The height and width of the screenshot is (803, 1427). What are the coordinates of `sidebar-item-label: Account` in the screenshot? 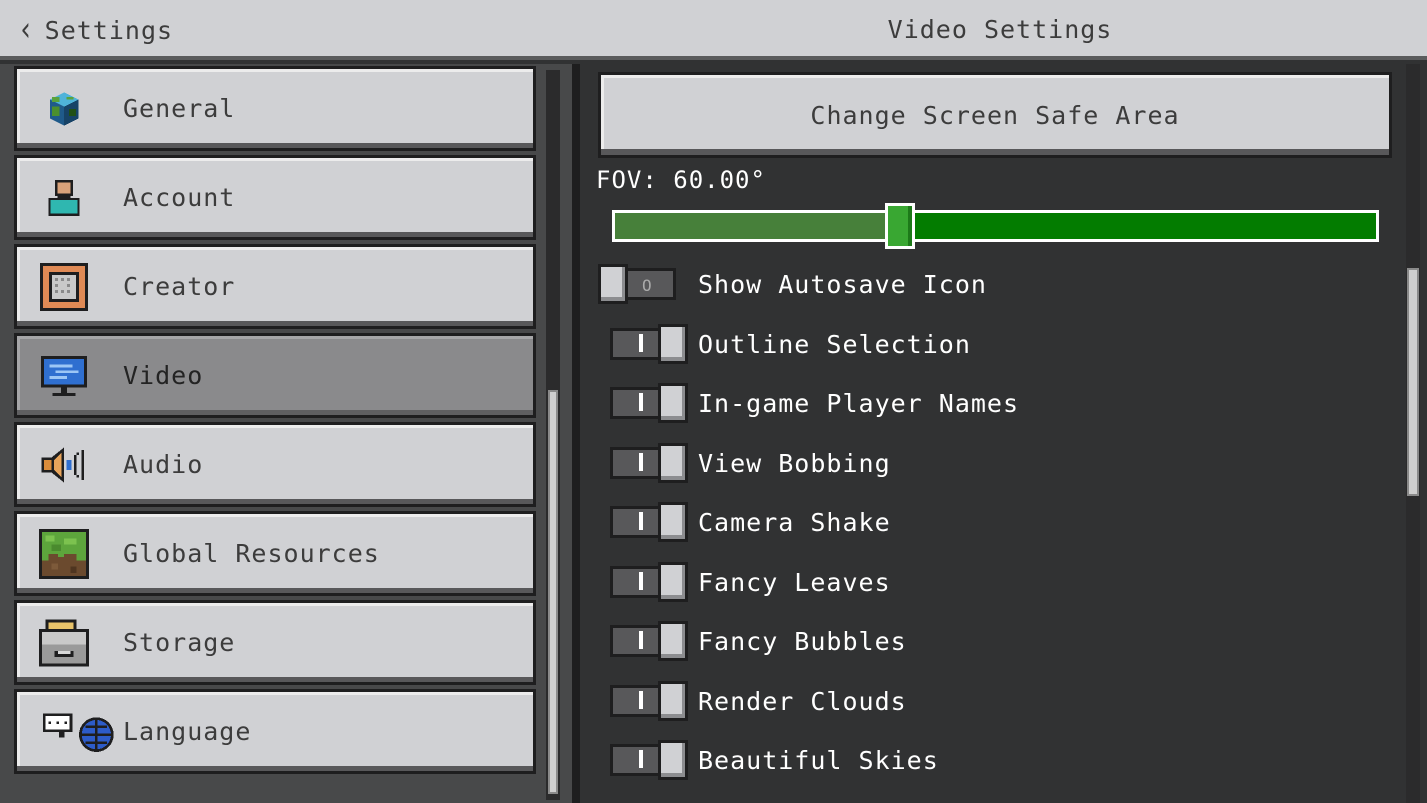 It's located at (179, 197).